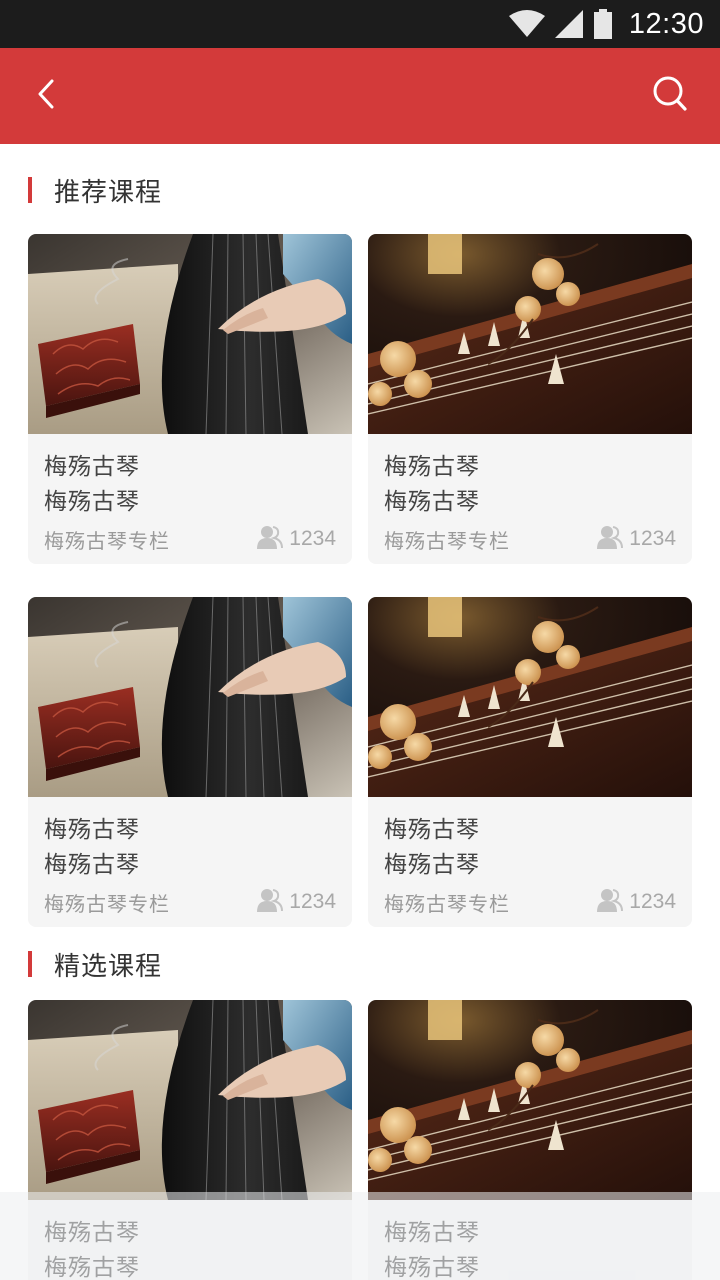  I want to click on wifi-icon, so click(526, 24).